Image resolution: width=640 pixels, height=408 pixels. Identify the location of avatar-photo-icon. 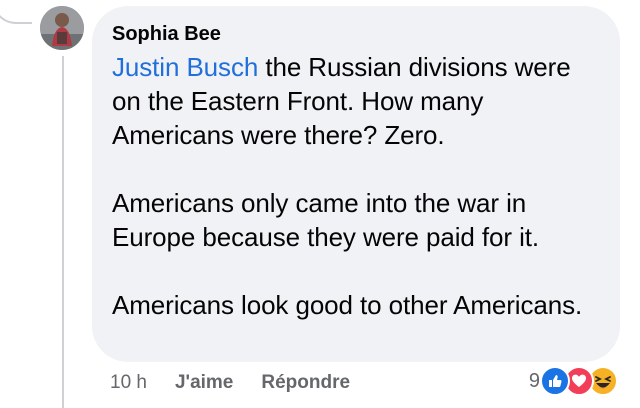
(62, 28).